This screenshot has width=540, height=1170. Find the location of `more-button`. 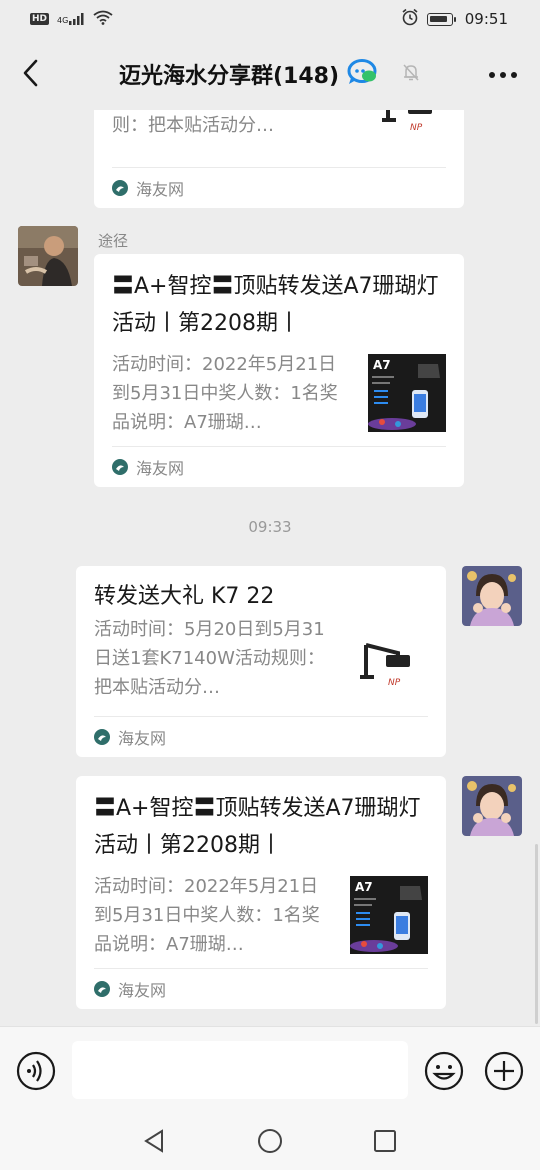

more-button is located at coordinates (503, 75).